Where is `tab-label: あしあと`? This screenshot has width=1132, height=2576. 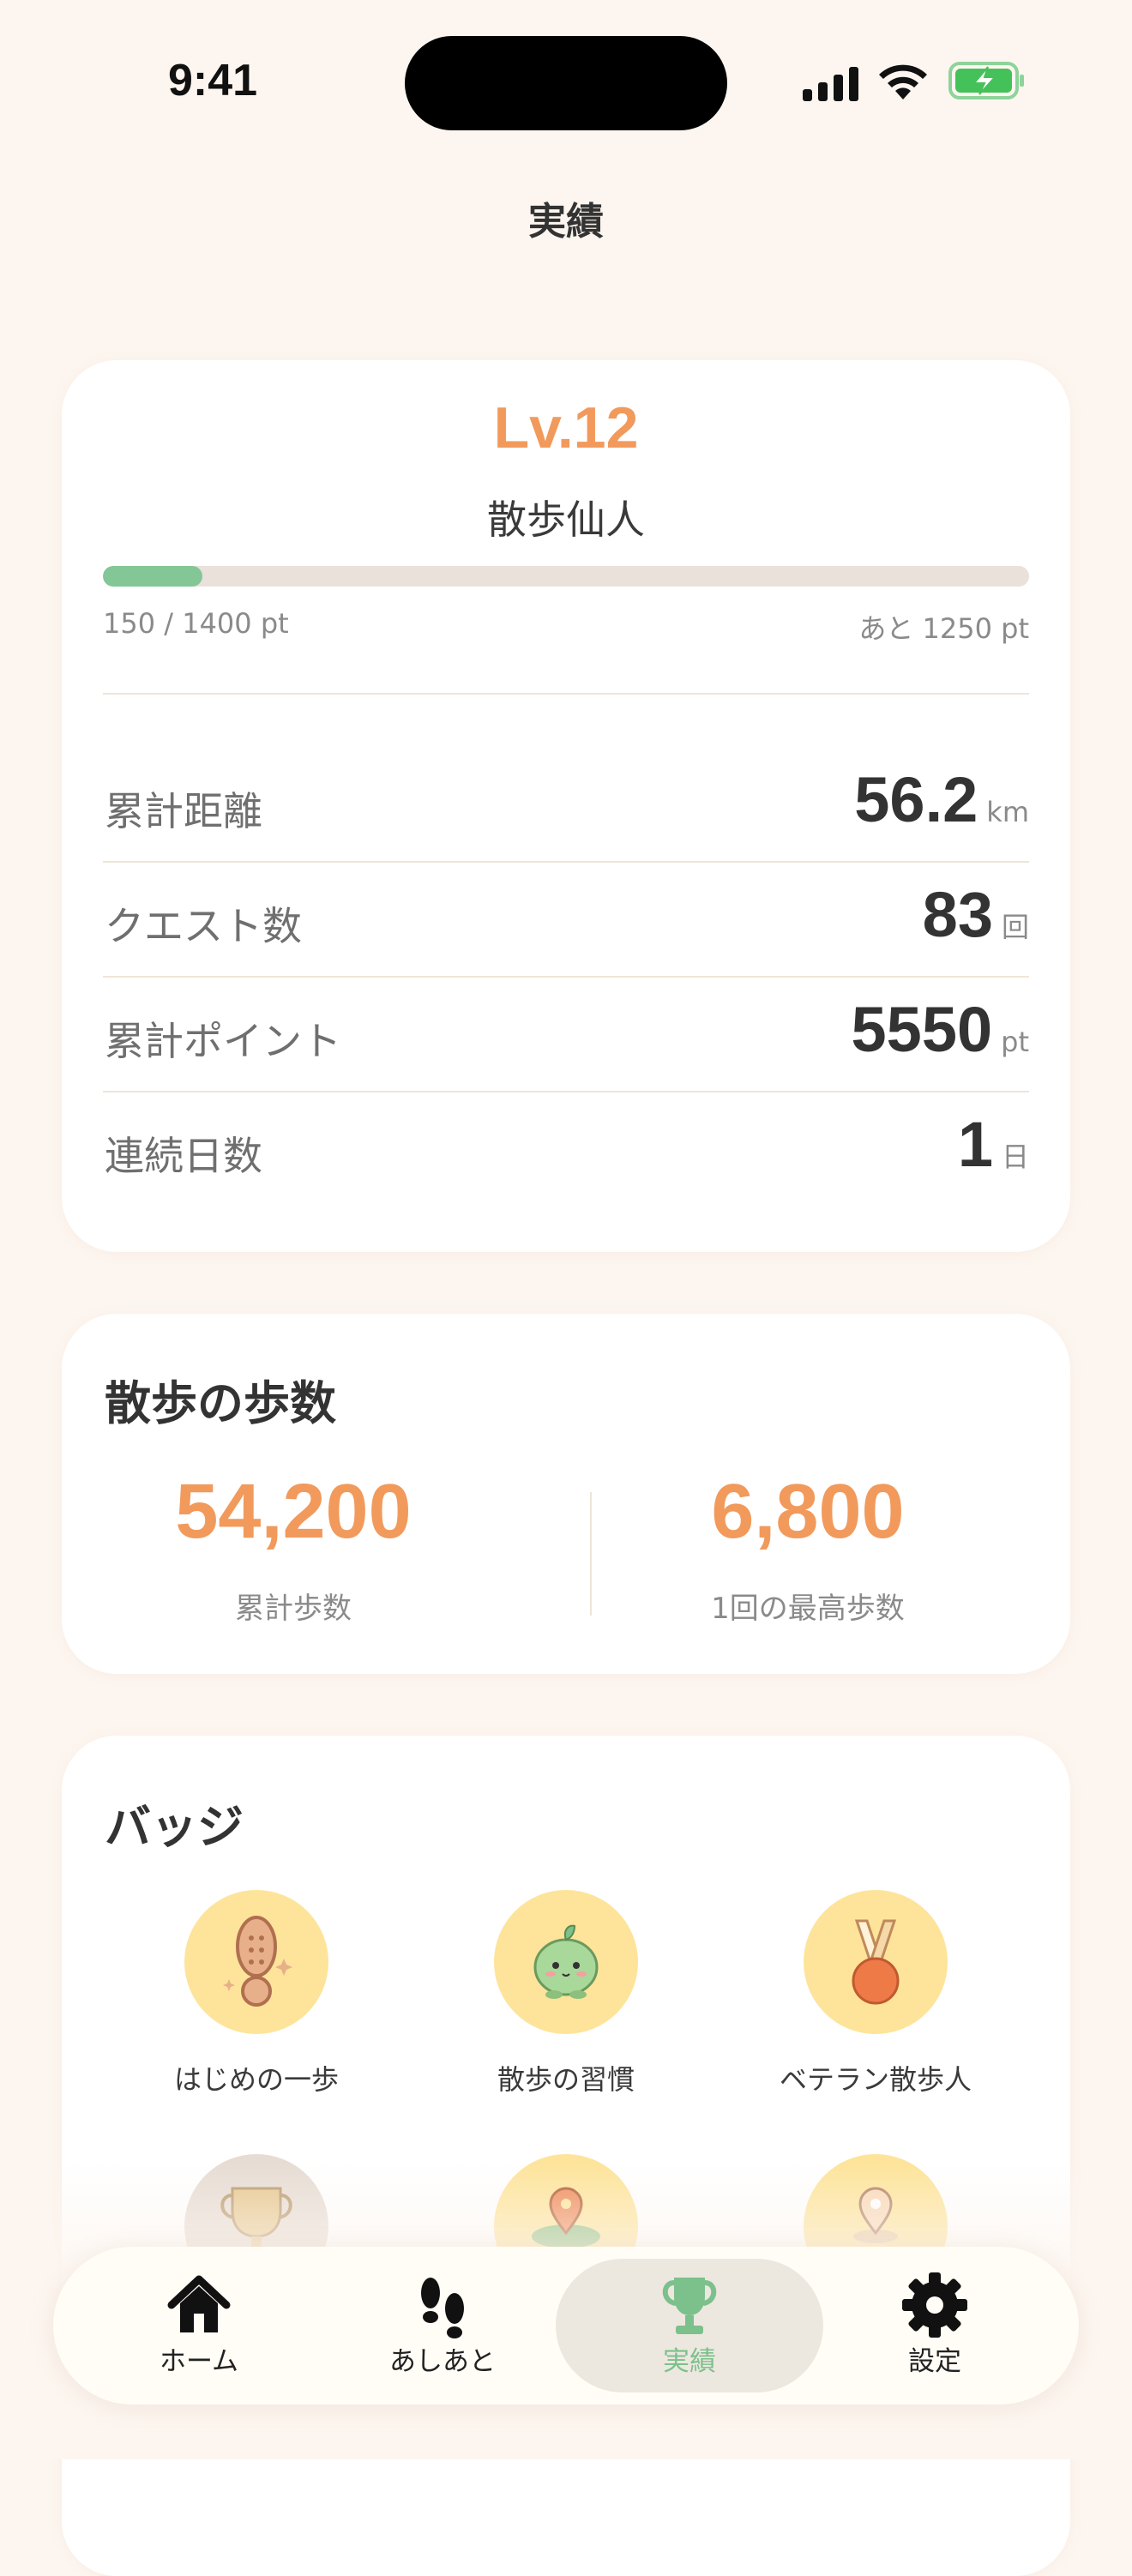
tab-label: あしあと is located at coordinates (443, 2361).